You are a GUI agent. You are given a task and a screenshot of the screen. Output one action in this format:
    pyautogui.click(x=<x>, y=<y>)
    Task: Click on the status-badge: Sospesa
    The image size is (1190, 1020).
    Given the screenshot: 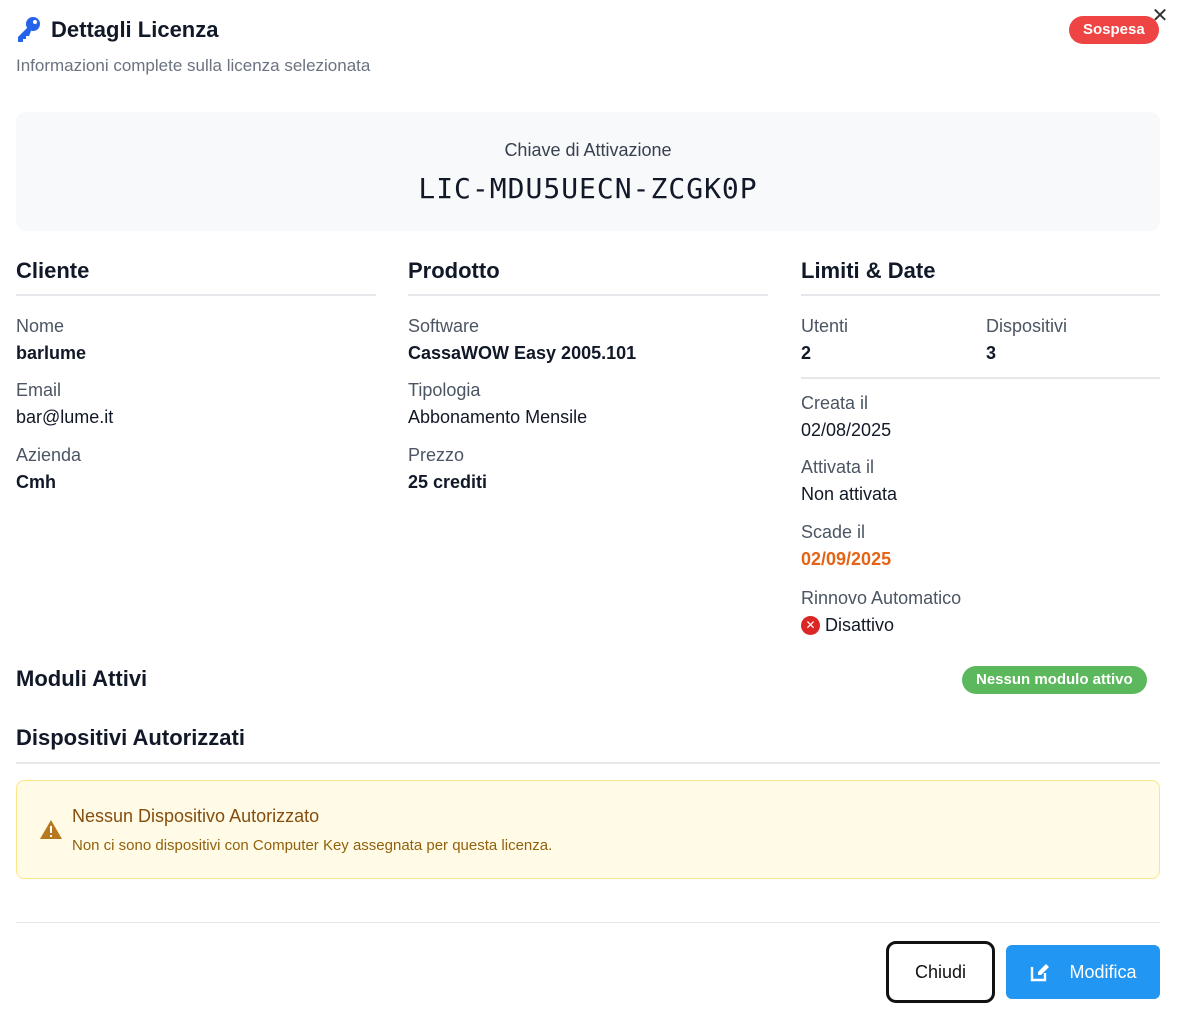 What is the action you would take?
    pyautogui.click(x=1114, y=30)
    